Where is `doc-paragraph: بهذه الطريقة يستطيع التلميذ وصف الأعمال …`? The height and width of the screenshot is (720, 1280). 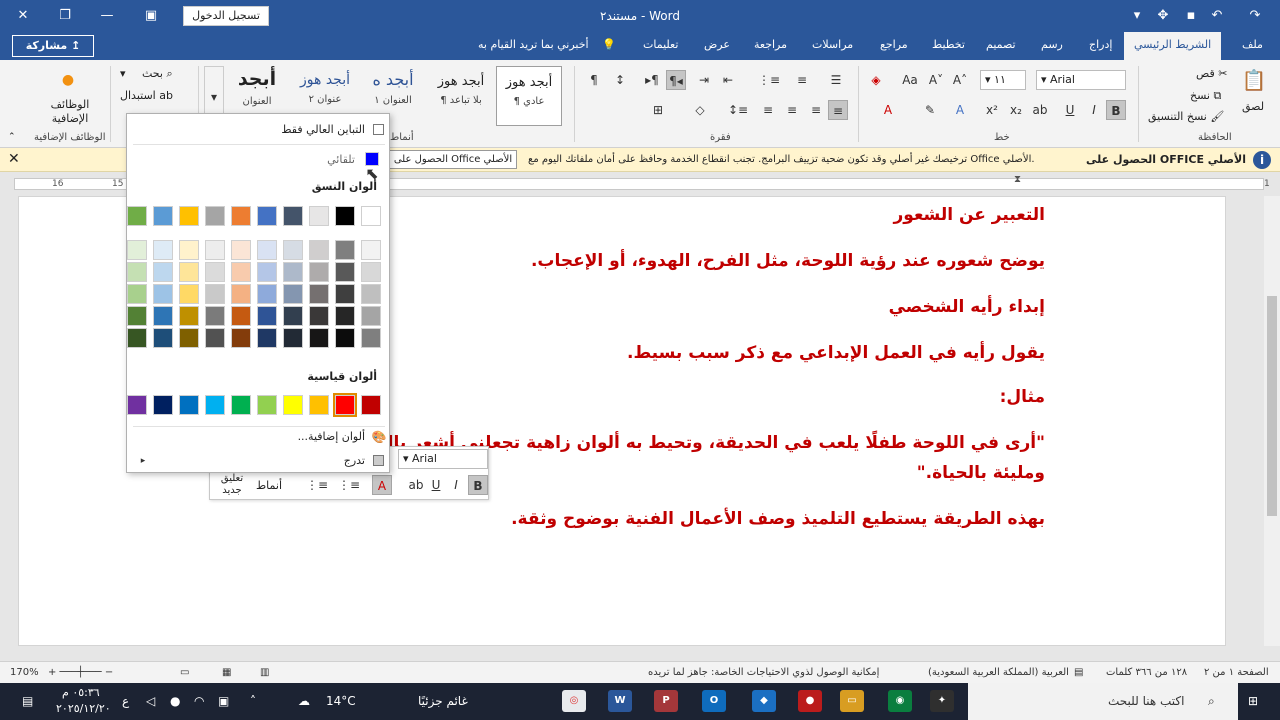
doc-paragraph: بهذه الطريقة يستطيع التلميذ وصف الأعمال … is located at coordinates (778, 519).